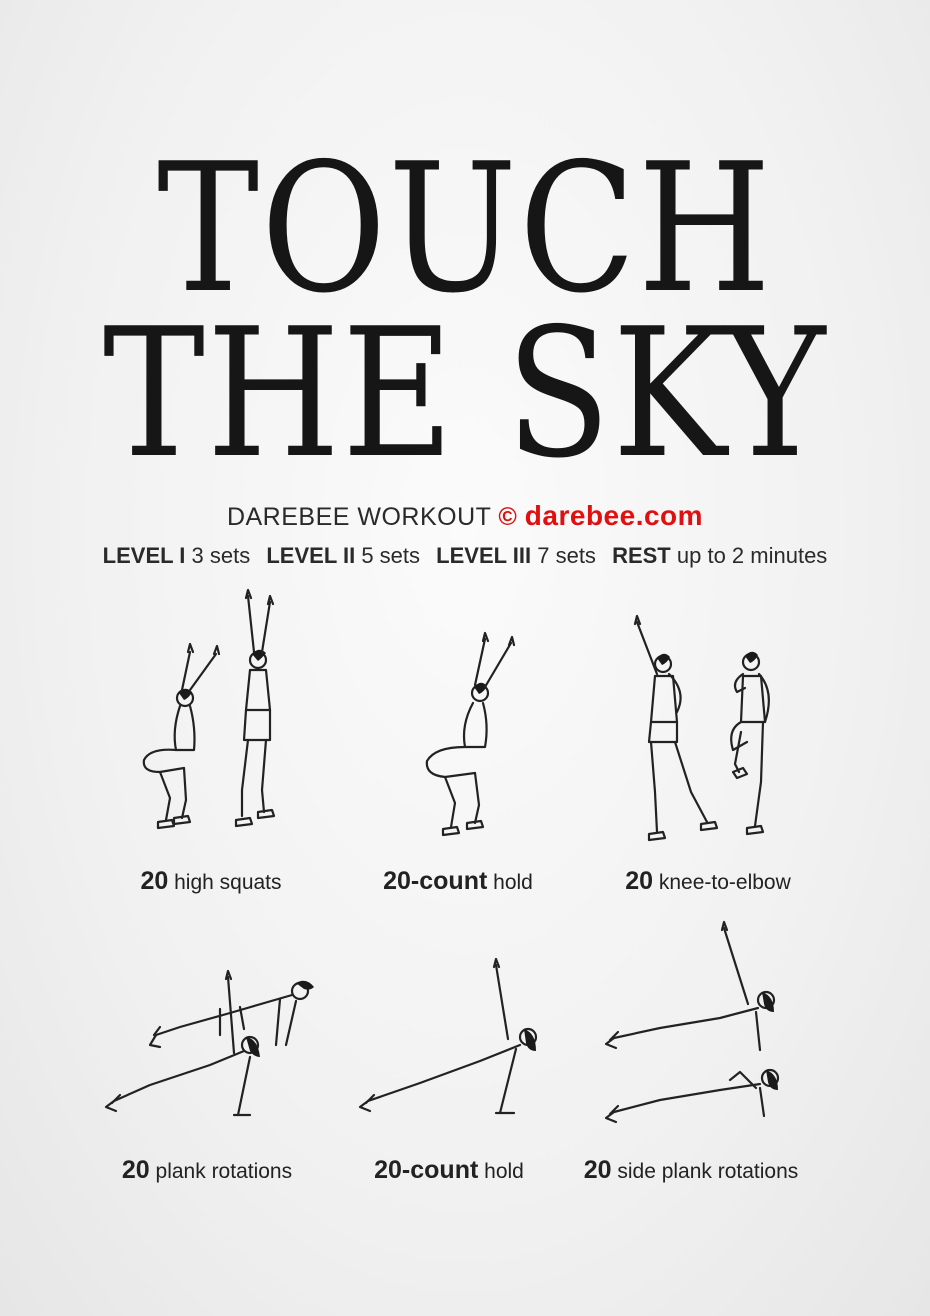  I want to click on level-2-value: 5 sets, so click(391, 555).